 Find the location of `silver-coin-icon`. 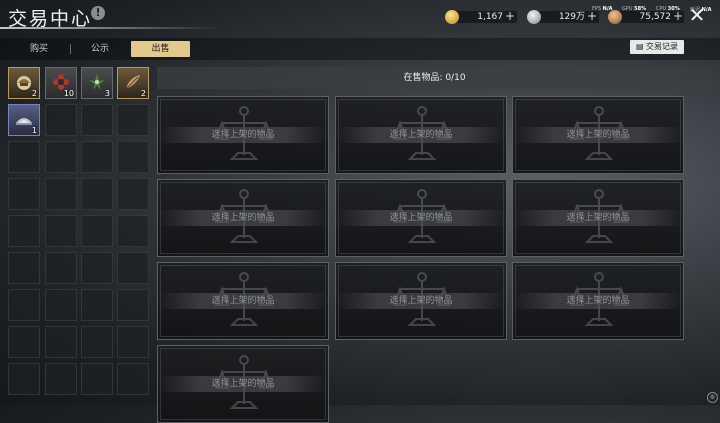

silver-coin-icon is located at coordinates (534, 17).